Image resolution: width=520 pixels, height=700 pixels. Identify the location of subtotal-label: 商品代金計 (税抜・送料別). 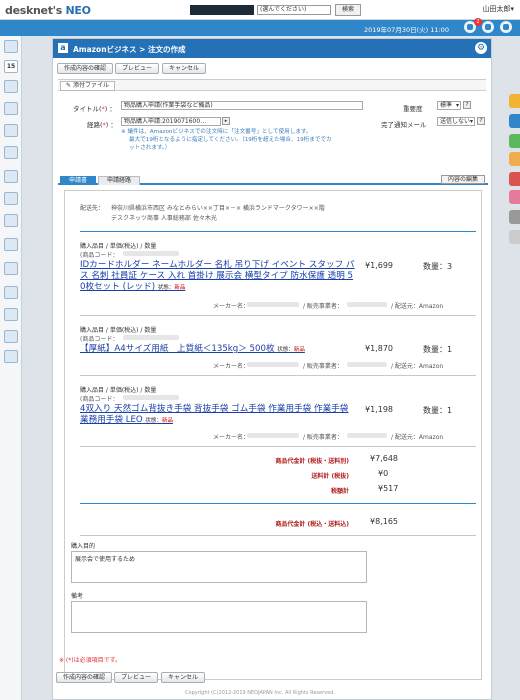
(312, 461).